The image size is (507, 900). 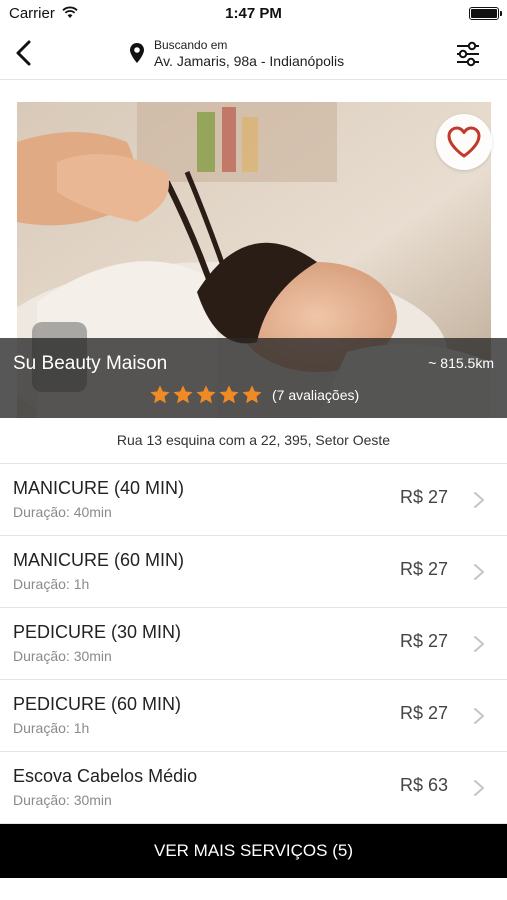 I want to click on favorite-button, so click(x=464, y=142).